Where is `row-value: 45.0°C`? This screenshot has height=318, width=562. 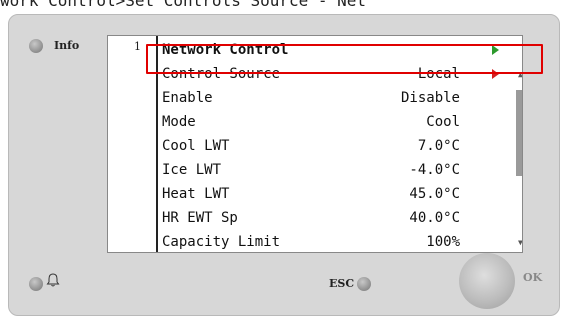
row-value: 45.0°C is located at coordinates (434, 194).